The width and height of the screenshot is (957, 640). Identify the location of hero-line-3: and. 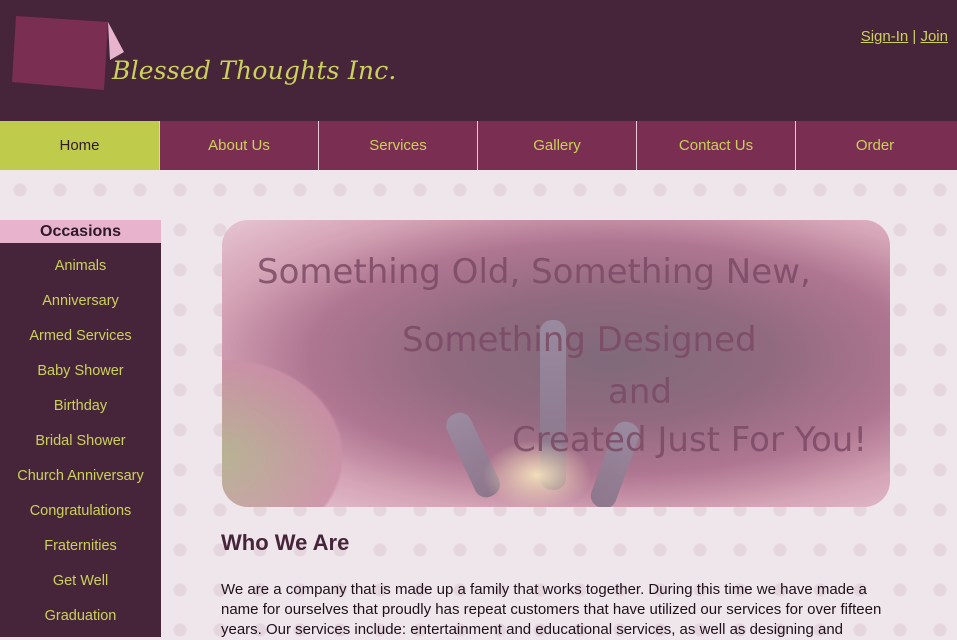
(640, 392).